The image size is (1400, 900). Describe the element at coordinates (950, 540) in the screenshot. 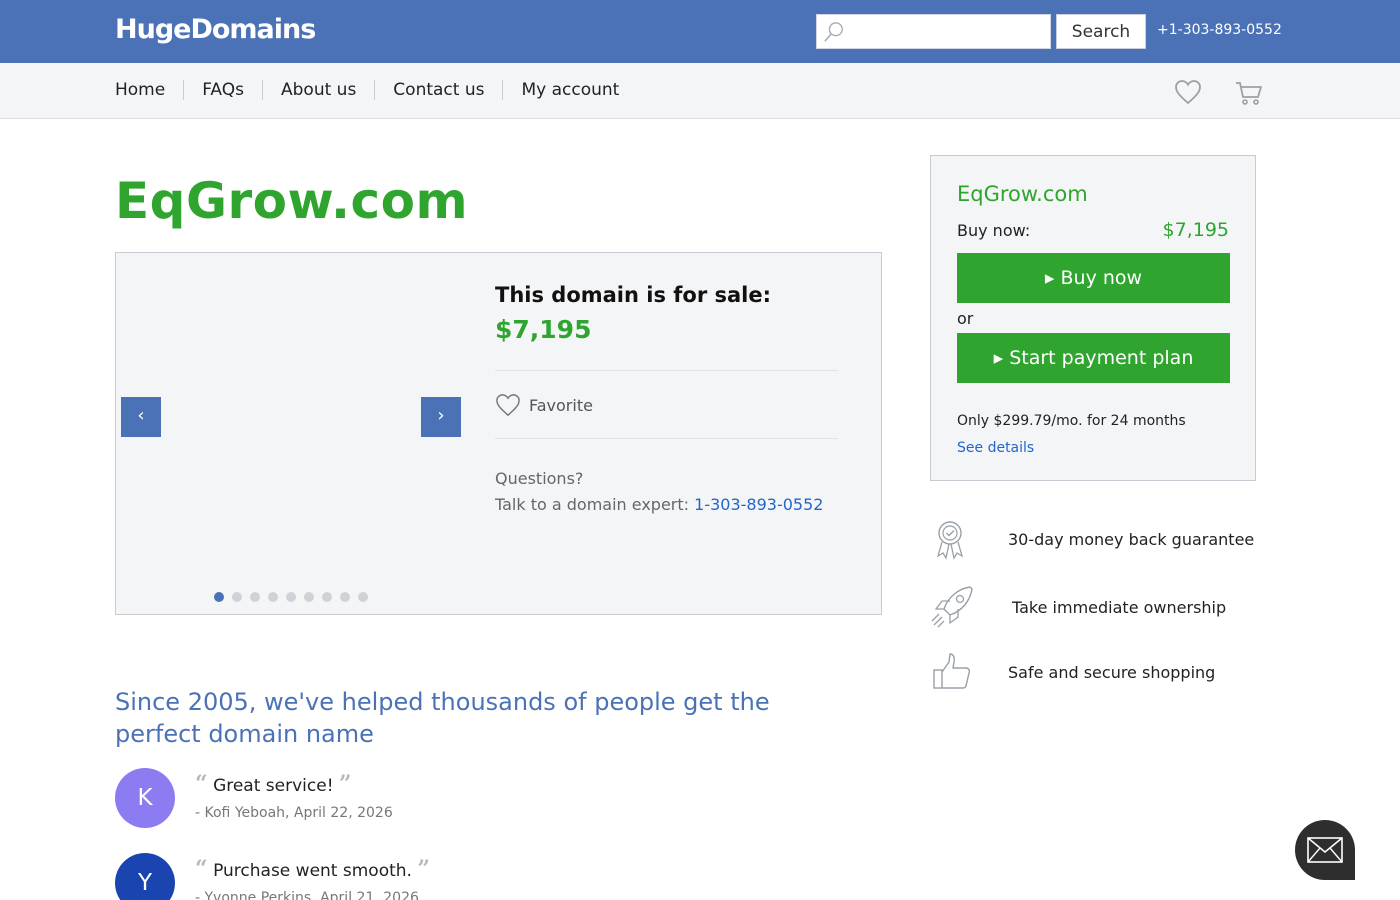

I see `award-ribbon-icon` at that location.